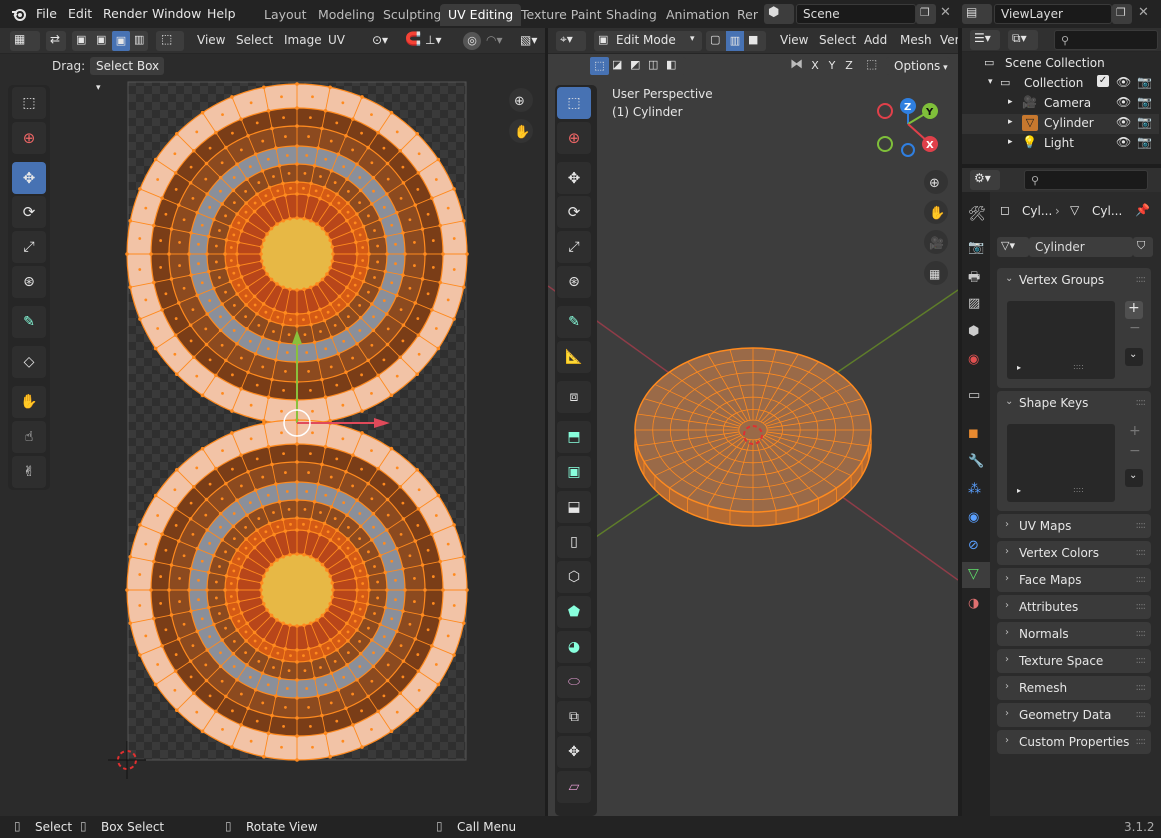  Describe the element at coordinates (907, 127) in the screenshot. I see `navigation-gizmo: Z Y X` at that location.